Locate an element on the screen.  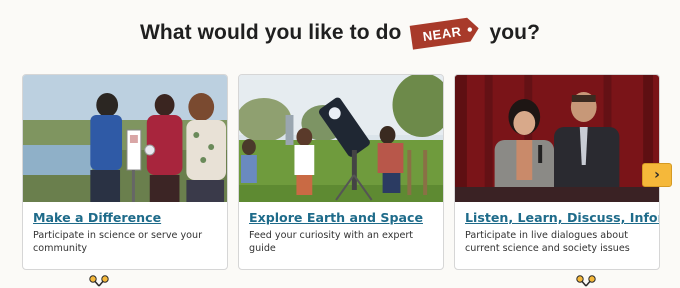
heading-text-before: What would you like to do is located at coordinates (270, 32).